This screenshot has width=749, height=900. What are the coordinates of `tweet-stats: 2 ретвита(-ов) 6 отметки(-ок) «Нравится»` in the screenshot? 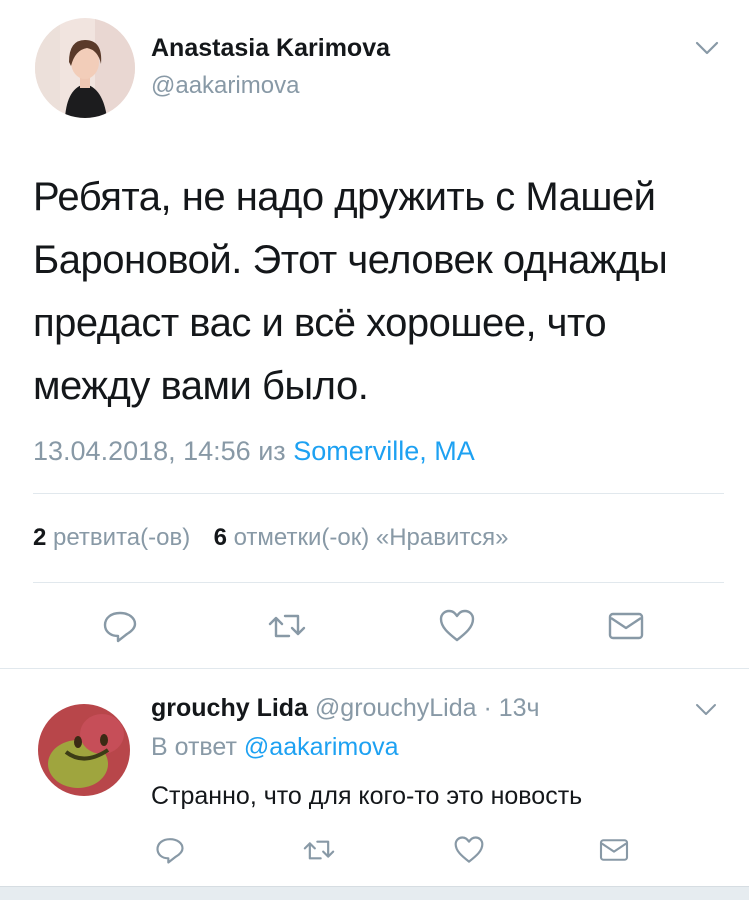 It's located at (270, 538).